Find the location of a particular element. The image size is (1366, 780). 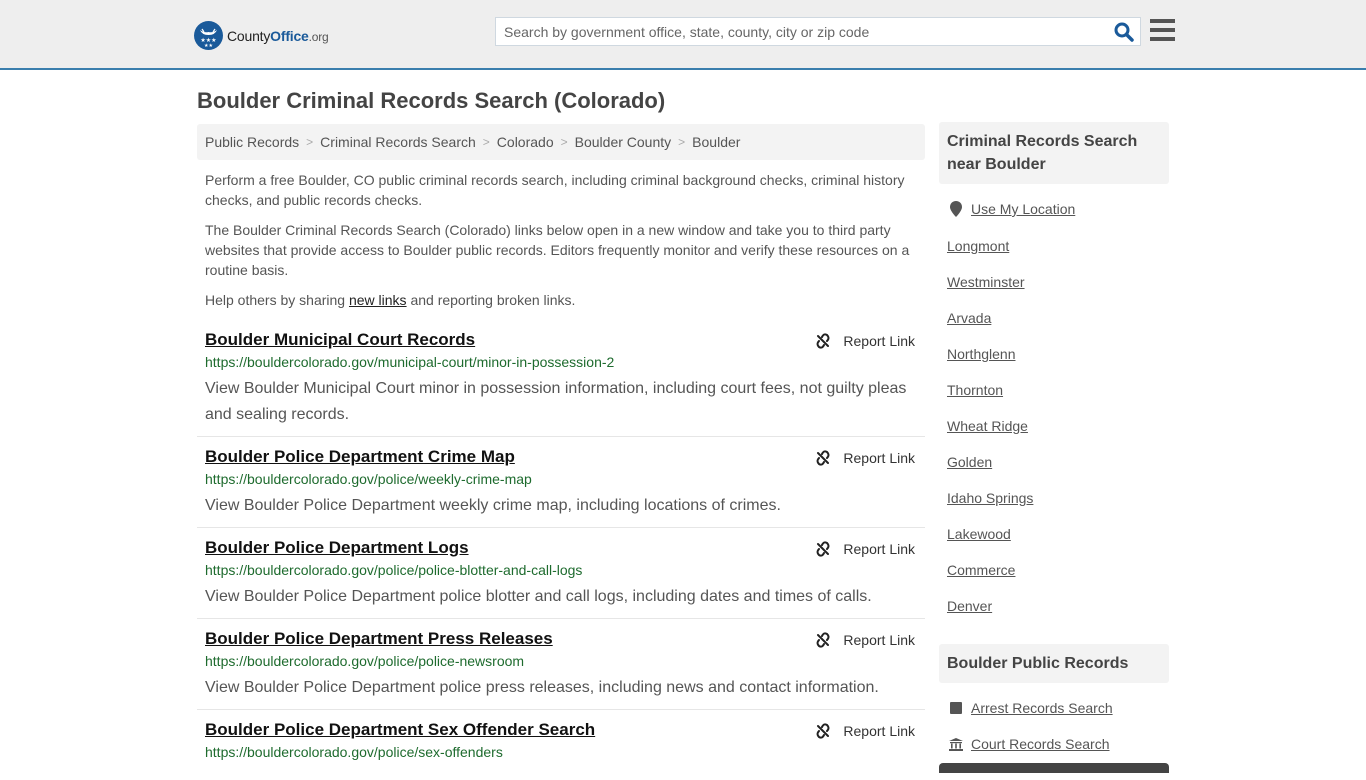

search-box is located at coordinates (818, 31).